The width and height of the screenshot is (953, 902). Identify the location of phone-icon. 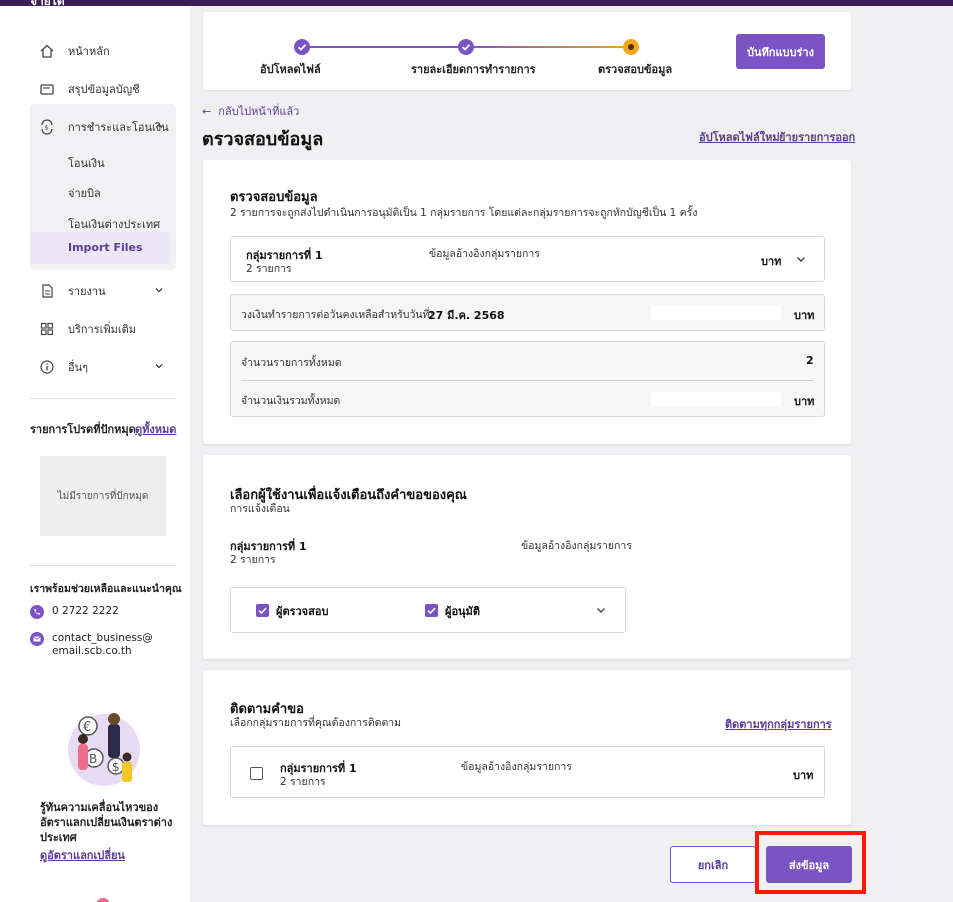
(37, 612).